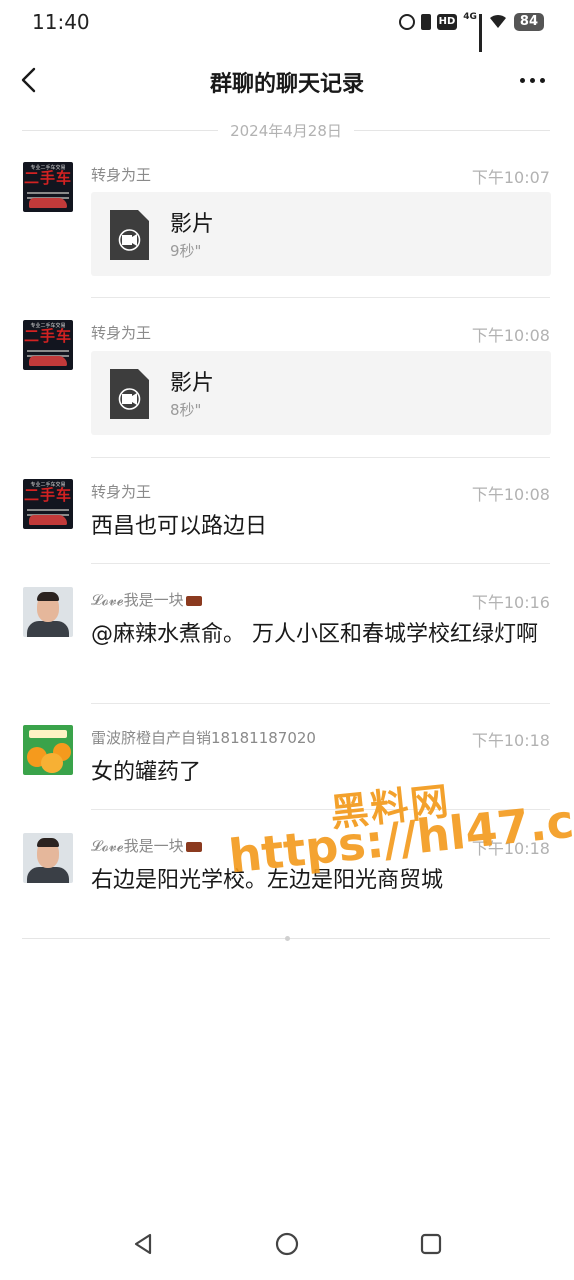 This screenshot has height=1280, width=574. I want to click on message-text: 女的罐药了, so click(146, 772).